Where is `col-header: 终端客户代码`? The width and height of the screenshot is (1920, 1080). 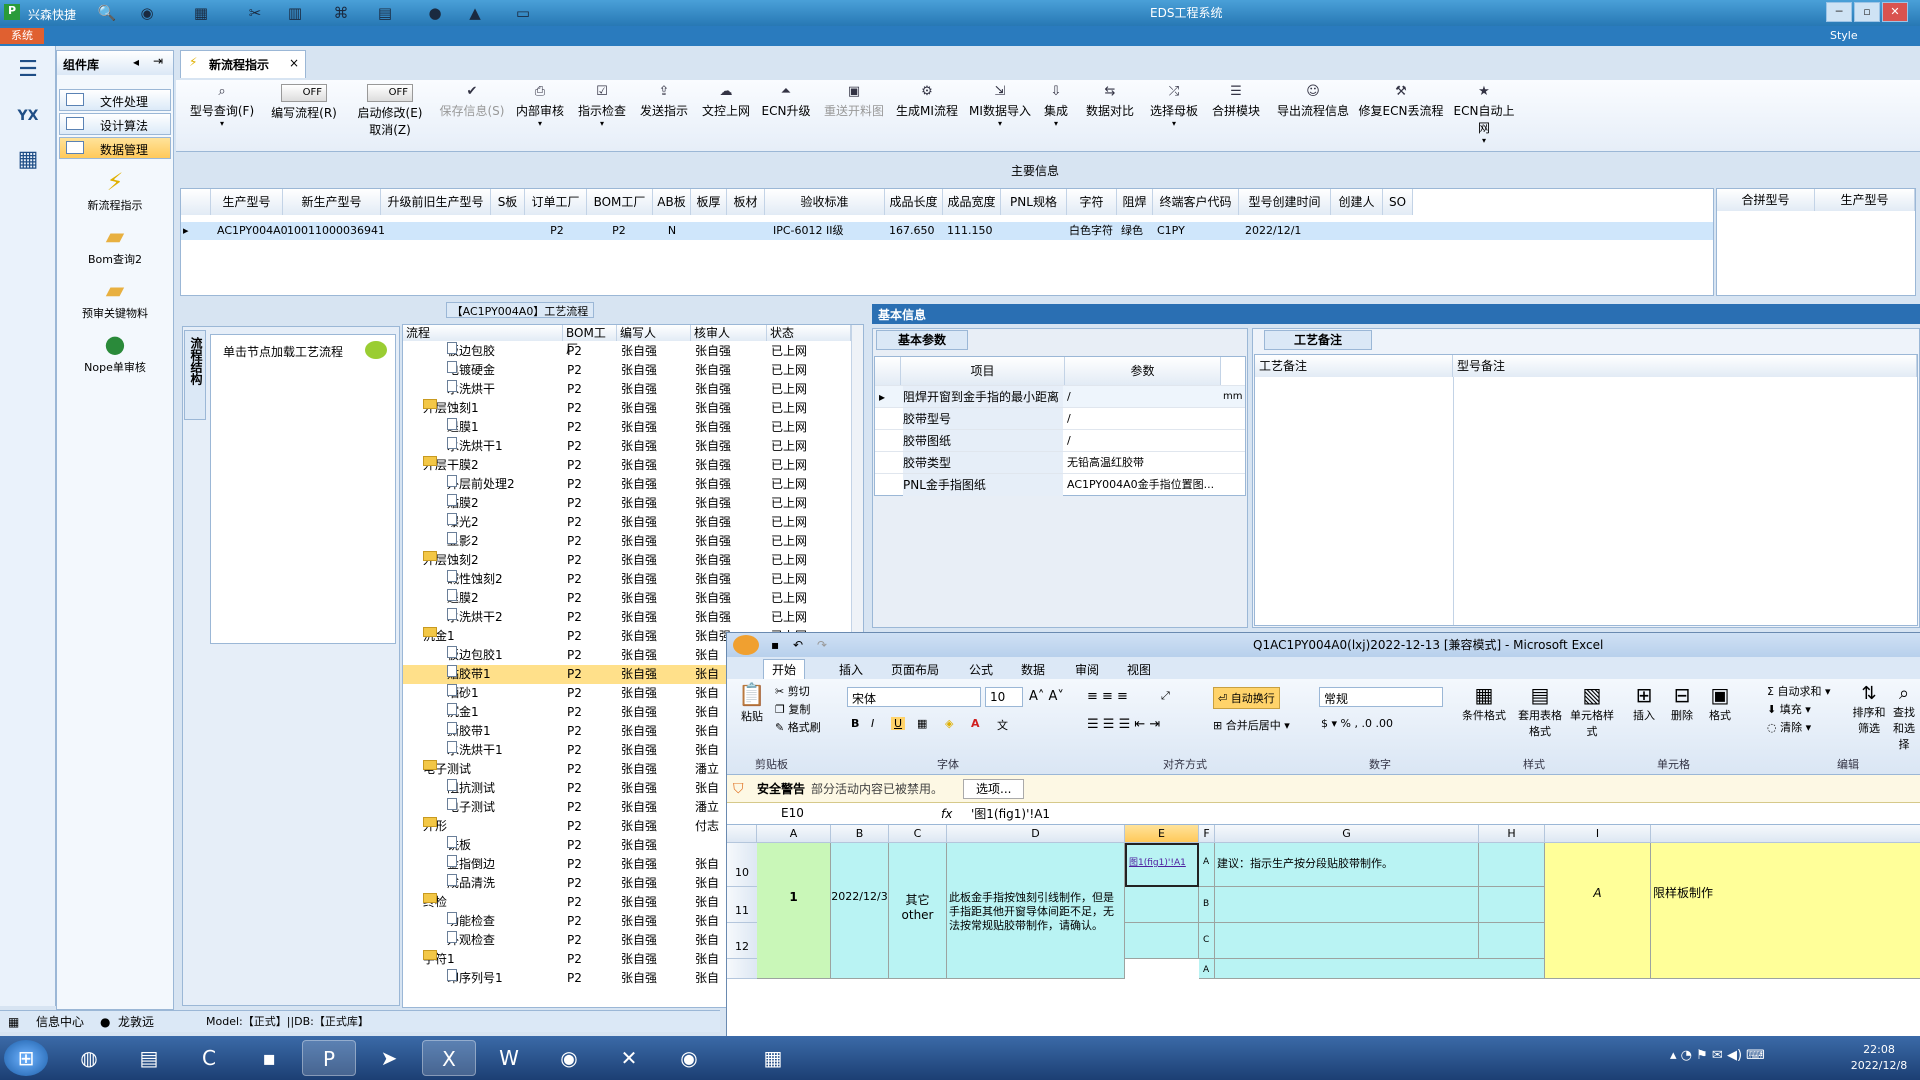
col-header: 终端客户代码 is located at coordinates (1196, 202).